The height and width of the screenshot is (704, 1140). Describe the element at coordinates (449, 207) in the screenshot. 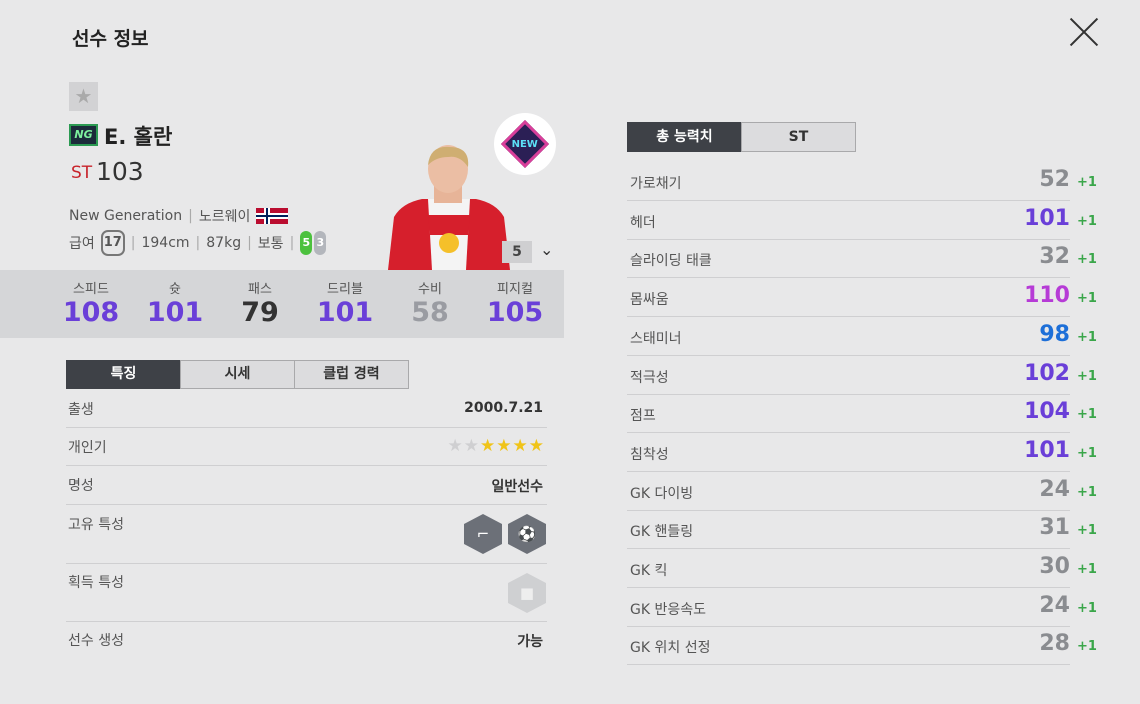

I see `player-image` at that location.